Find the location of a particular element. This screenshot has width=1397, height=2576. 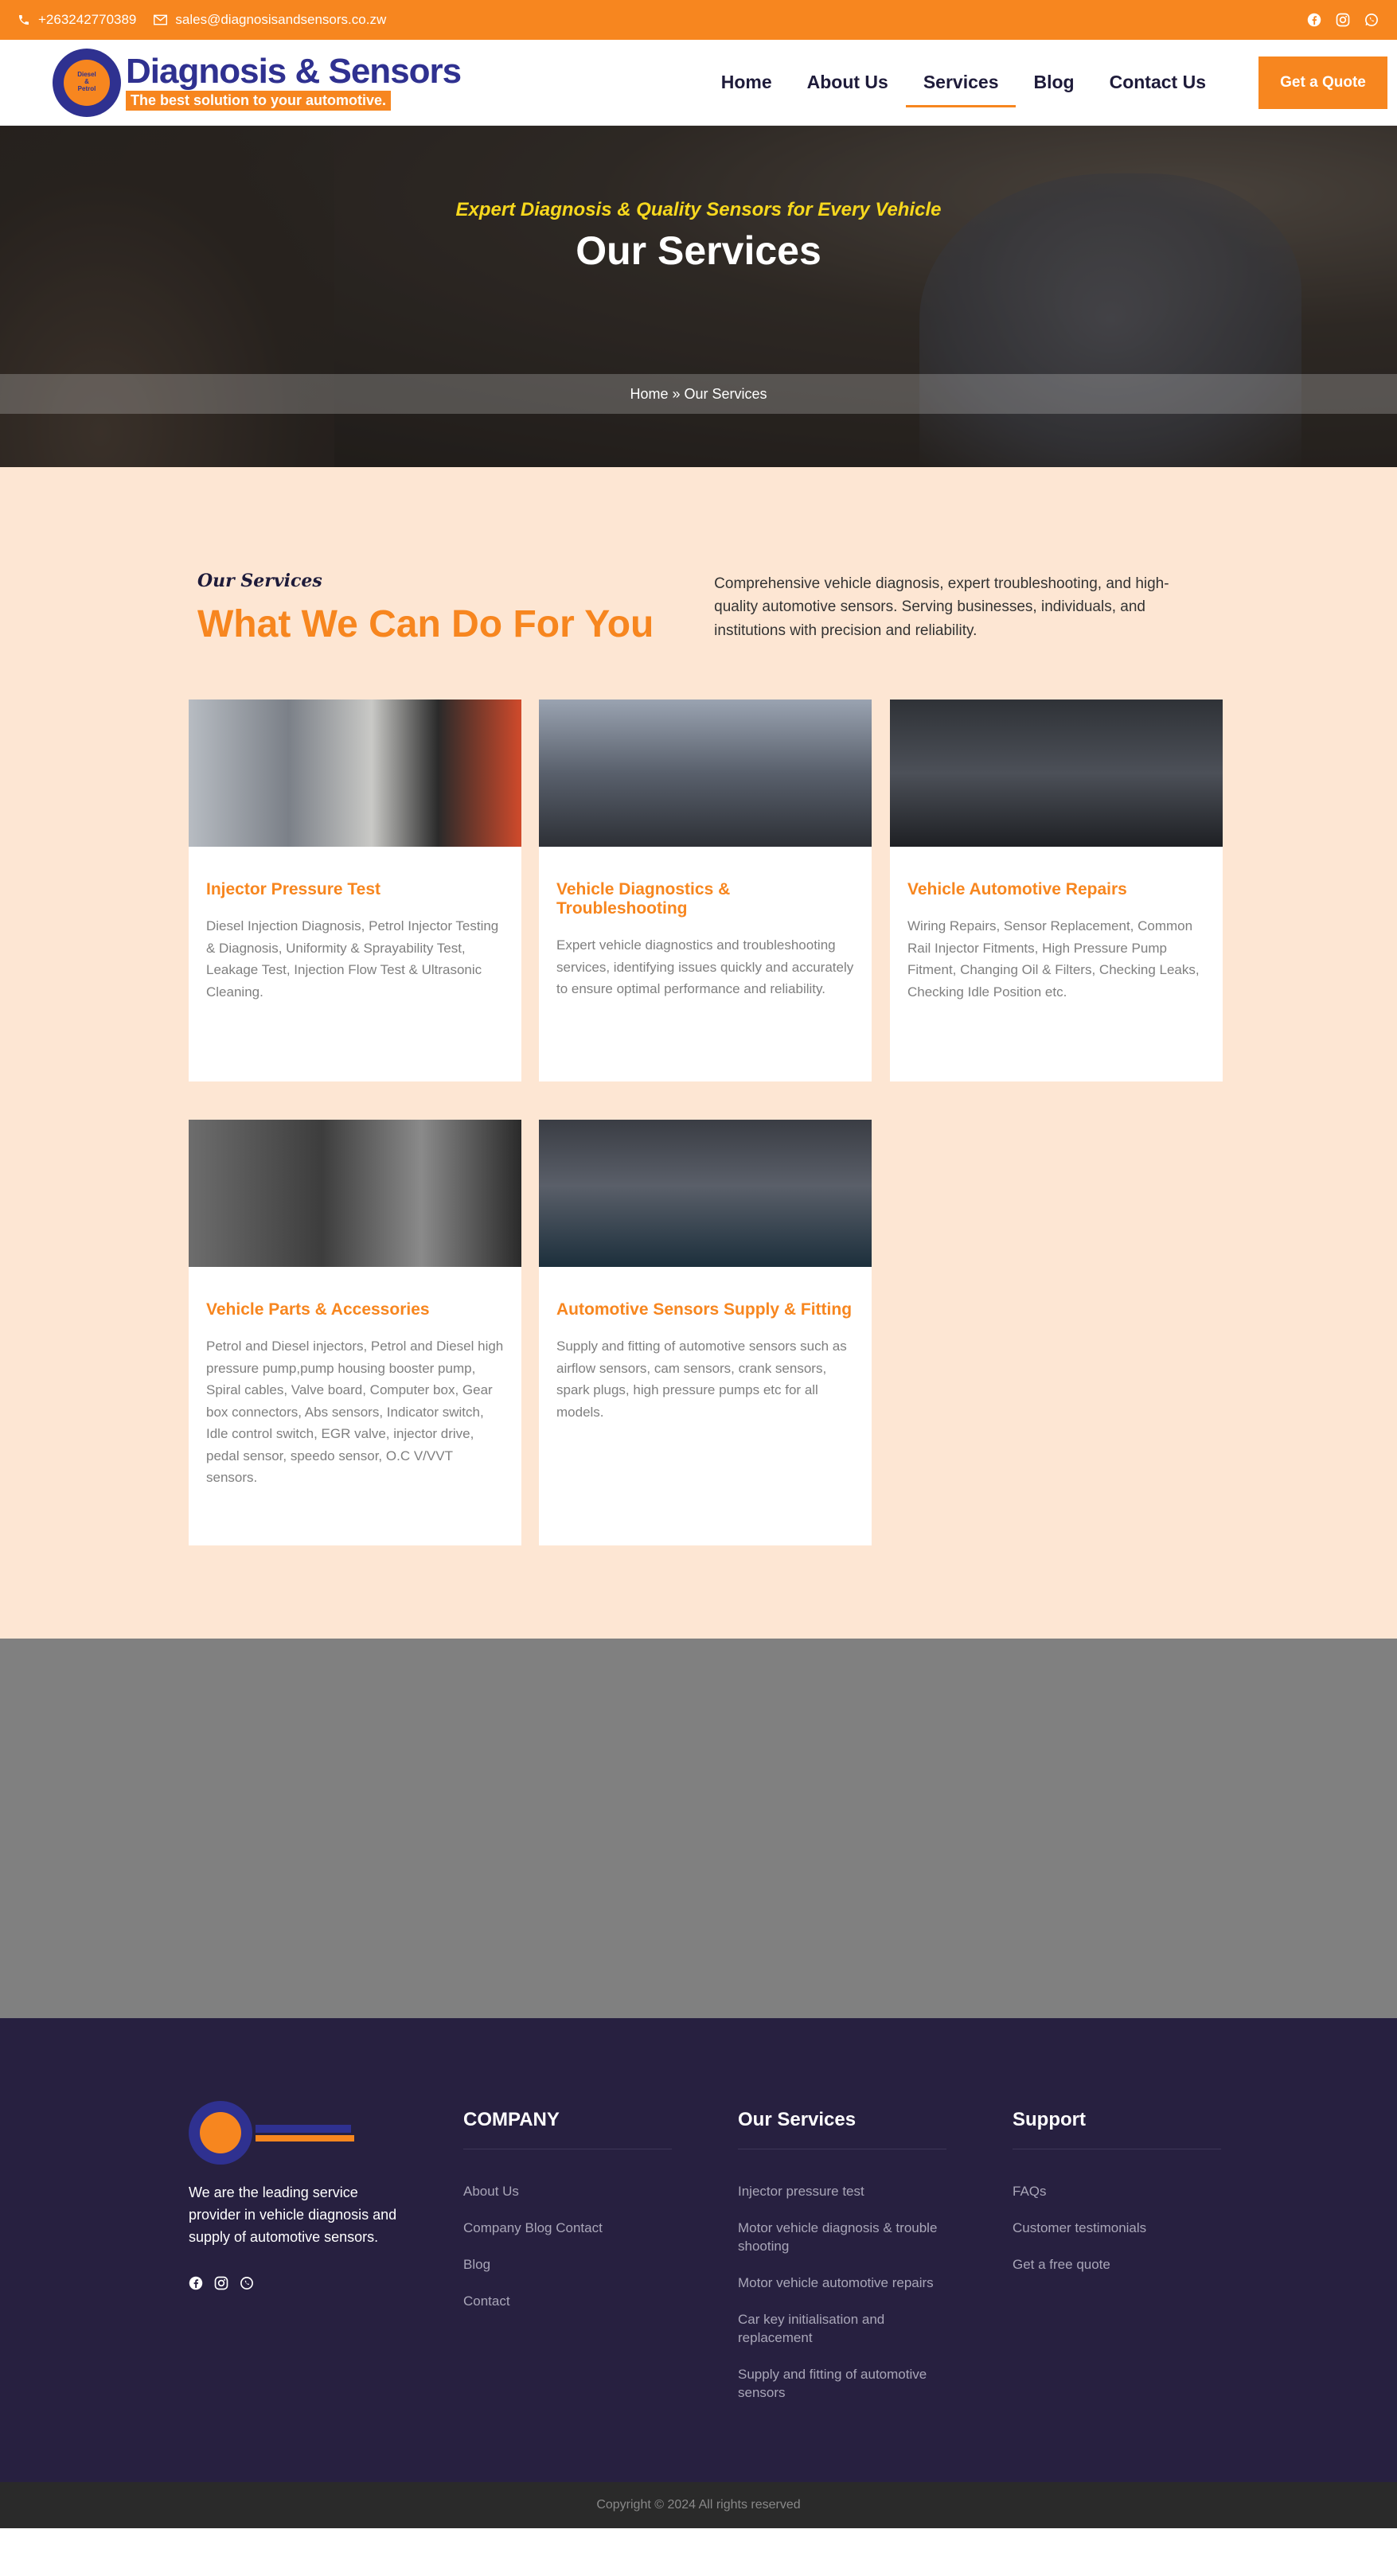

parking-sensors-image is located at coordinates (706, 1193).